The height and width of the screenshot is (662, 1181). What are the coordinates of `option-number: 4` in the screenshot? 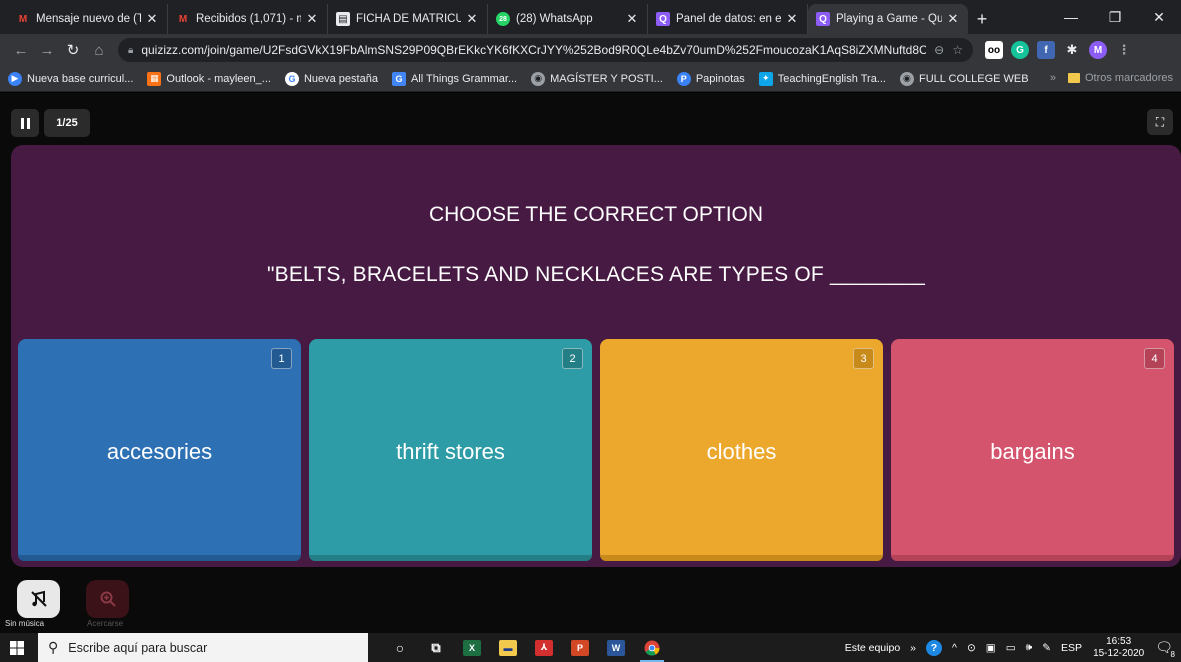 It's located at (1154, 358).